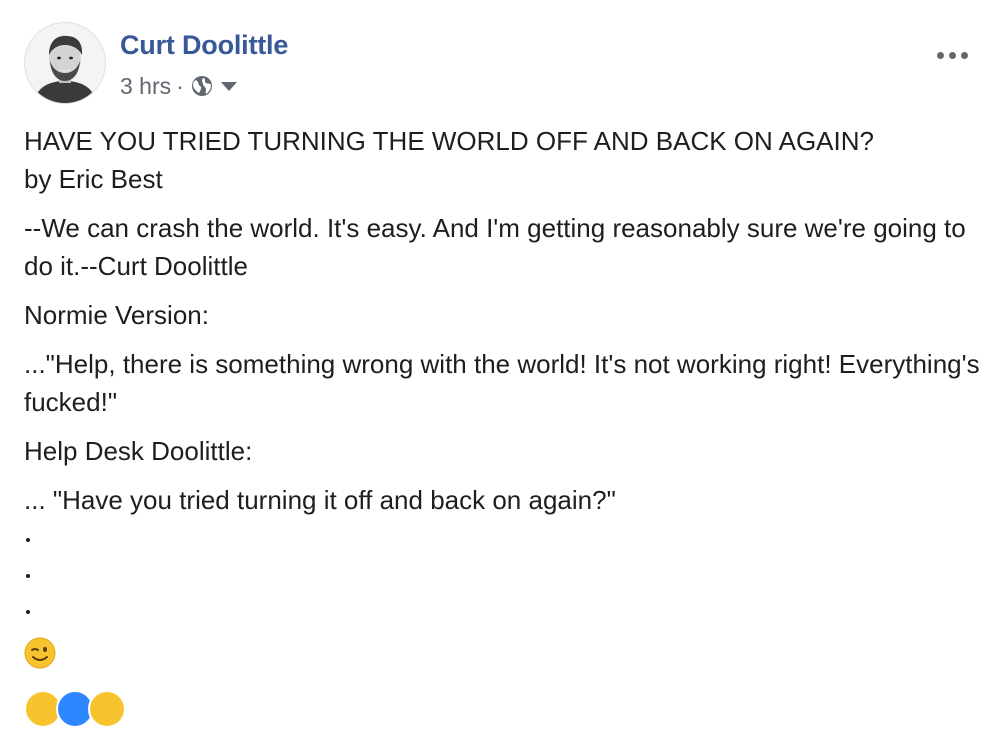 The width and height of the screenshot is (1000, 730). Describe the element at coordinates (204, 45) in the screenshot. I see `author-name-link: Curt Doolittle` at that location.